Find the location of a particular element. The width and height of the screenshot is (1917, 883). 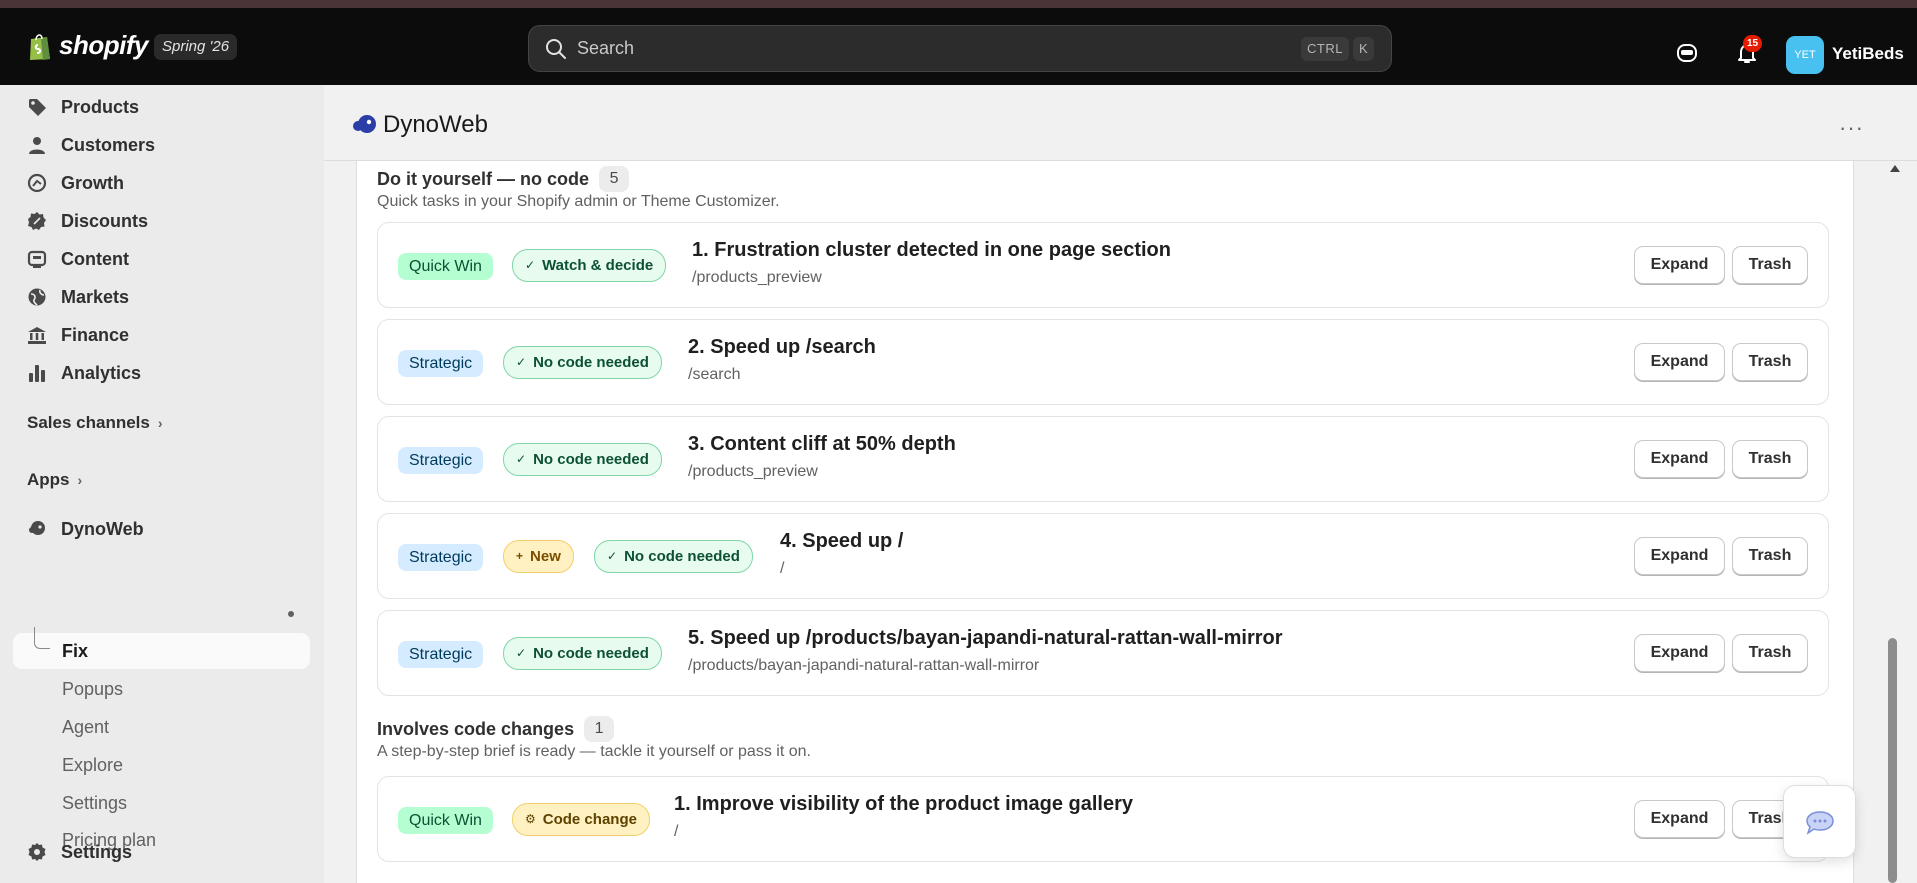

chat-bubble-icon is located at coordinates (1820, 823).